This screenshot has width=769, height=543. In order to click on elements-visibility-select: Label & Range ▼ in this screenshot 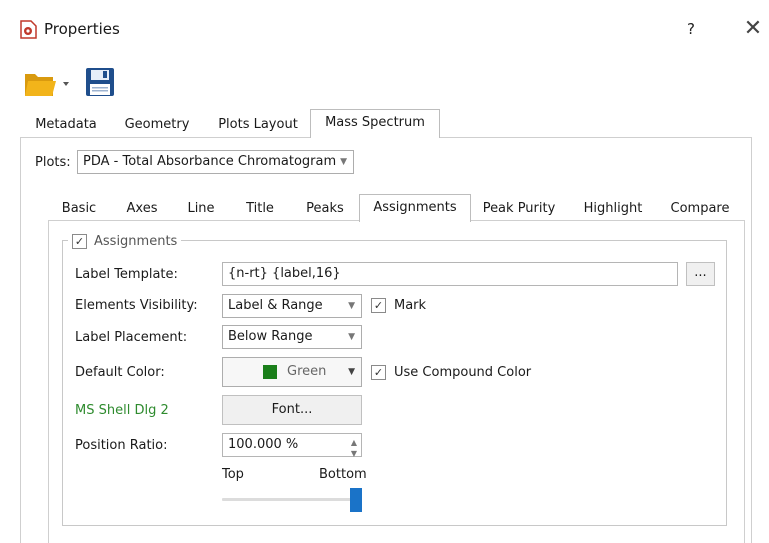, I will do `click(292, 306)`.